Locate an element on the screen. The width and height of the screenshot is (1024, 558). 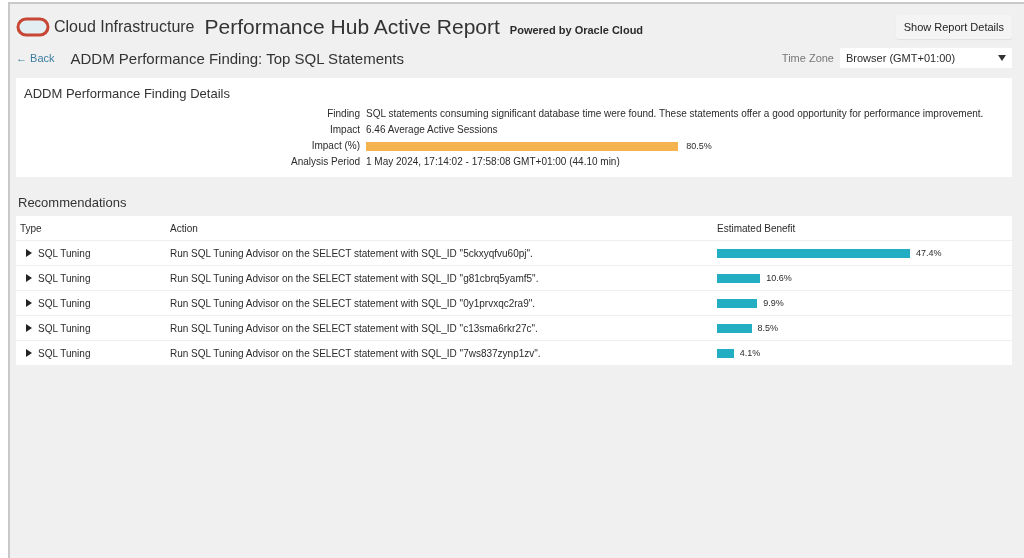
table-cell-text: Run SQL Tuning Advisor on the SELECT statement with SQL_ID "g81cbrq5yamf5". is located at coordinates (355, 278).